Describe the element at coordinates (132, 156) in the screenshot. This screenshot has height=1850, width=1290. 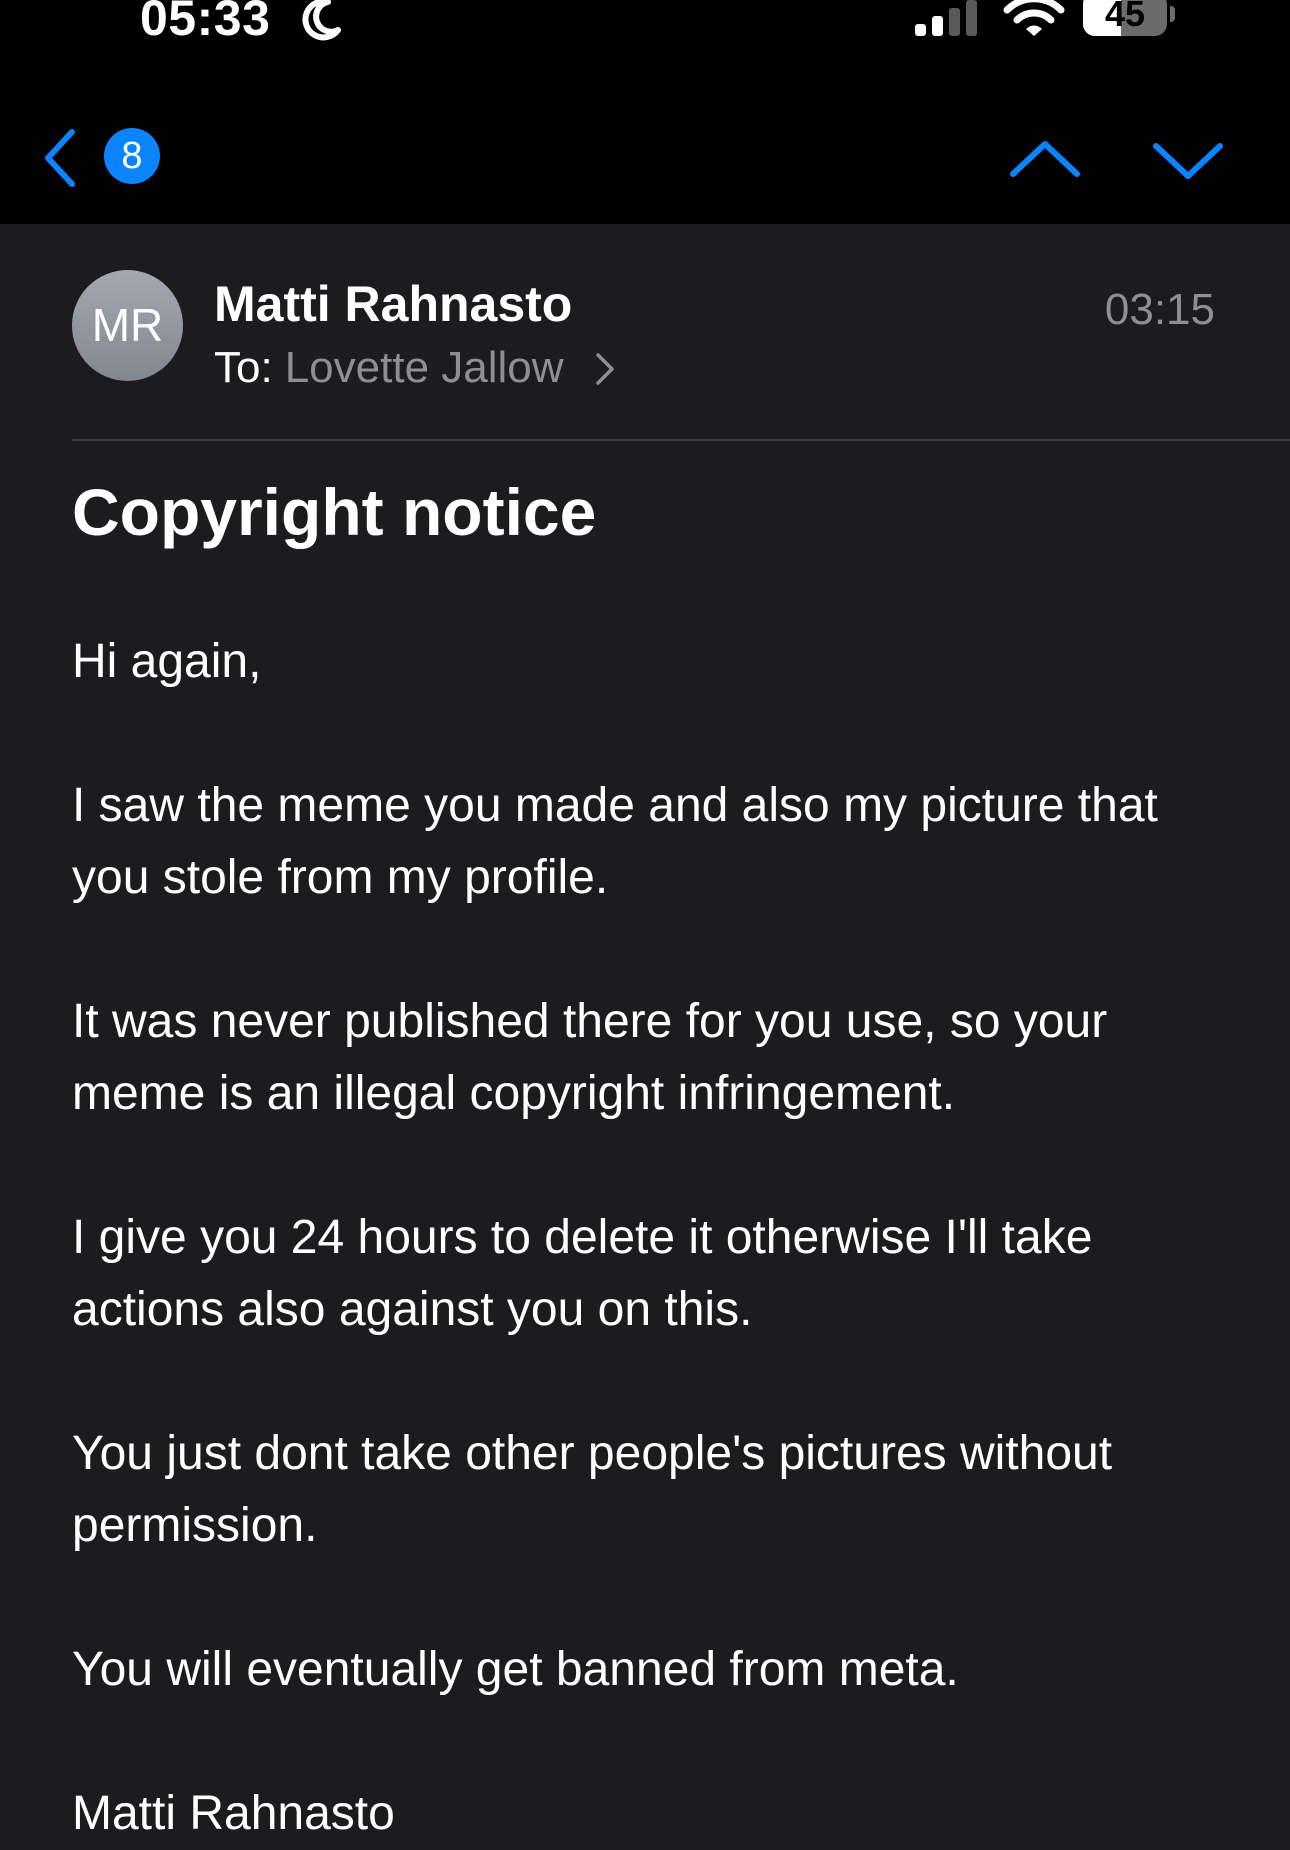
I see `unread-count-badge: 8` at that location.